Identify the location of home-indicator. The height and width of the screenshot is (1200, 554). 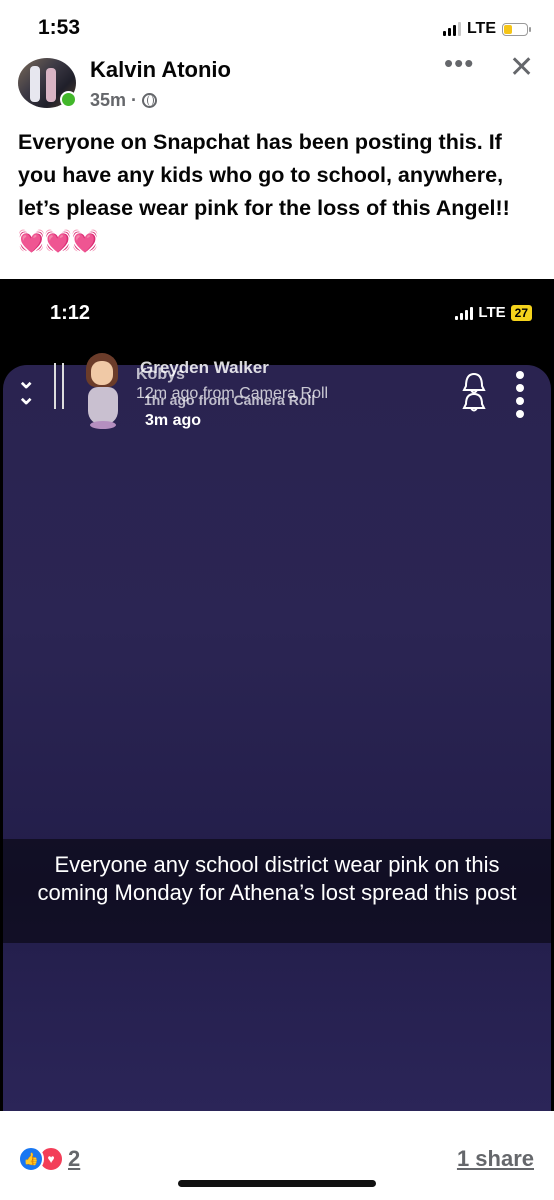
(277, 1183).